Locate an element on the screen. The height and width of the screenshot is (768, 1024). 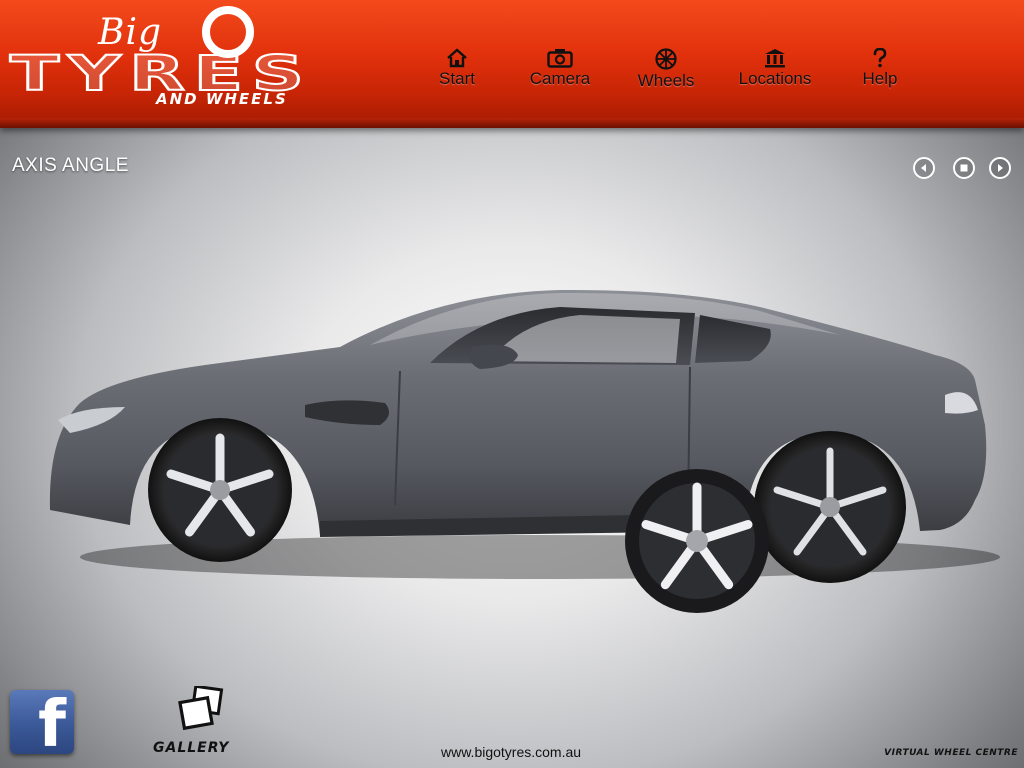
prev-button is located at coordinates (924, 168).